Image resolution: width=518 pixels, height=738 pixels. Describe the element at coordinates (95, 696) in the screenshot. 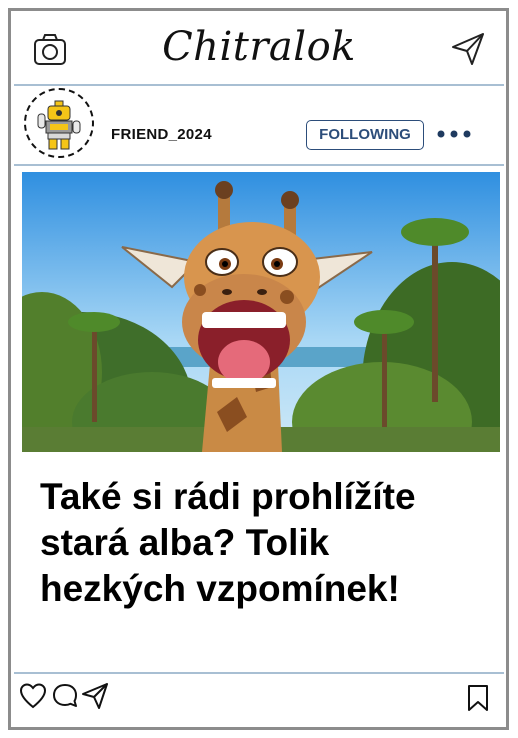

I see `share-icon` at that location.